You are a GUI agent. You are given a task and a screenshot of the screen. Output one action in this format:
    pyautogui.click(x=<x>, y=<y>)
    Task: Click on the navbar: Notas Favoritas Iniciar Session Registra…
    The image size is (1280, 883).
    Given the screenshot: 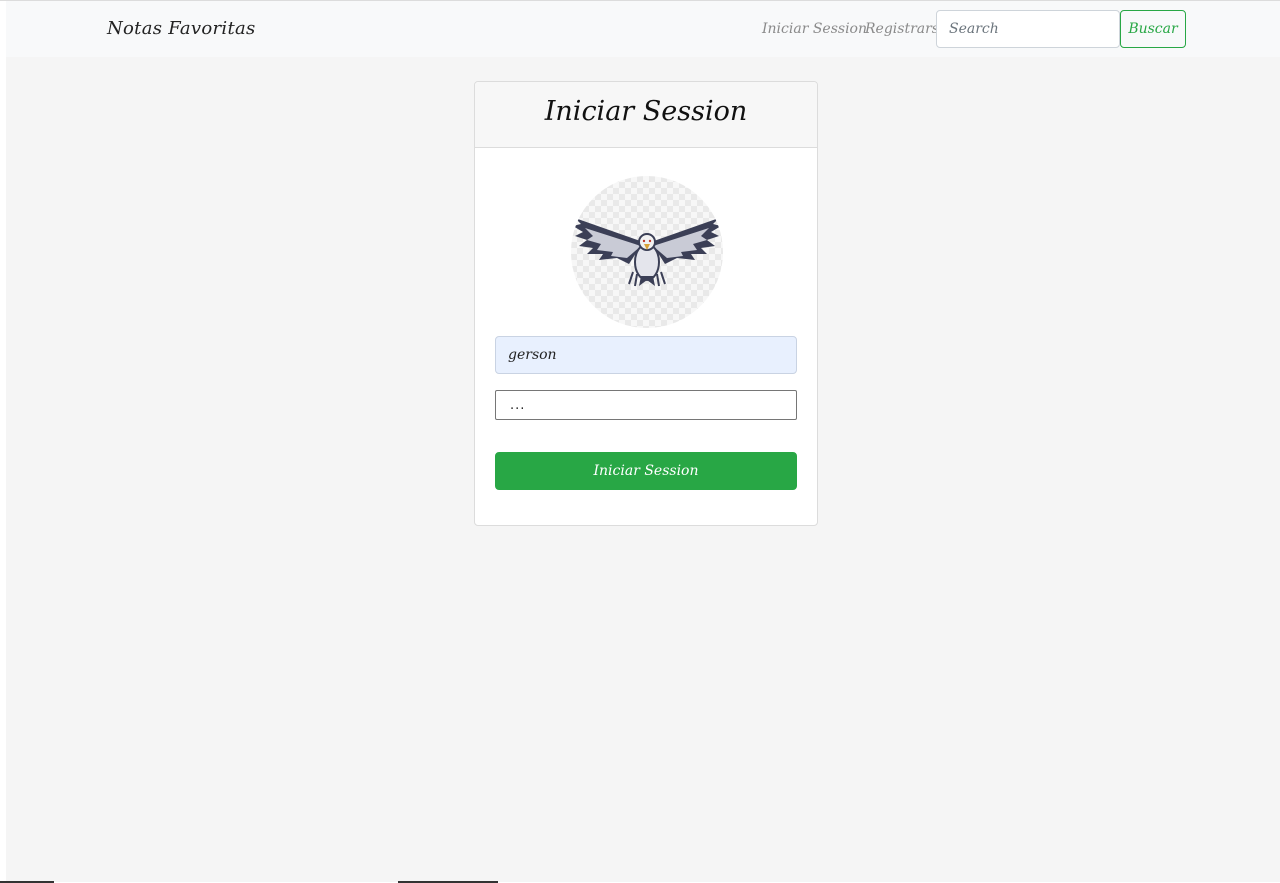 What is the action you would take?
    pyautogui.click(x=643, y=29)
    